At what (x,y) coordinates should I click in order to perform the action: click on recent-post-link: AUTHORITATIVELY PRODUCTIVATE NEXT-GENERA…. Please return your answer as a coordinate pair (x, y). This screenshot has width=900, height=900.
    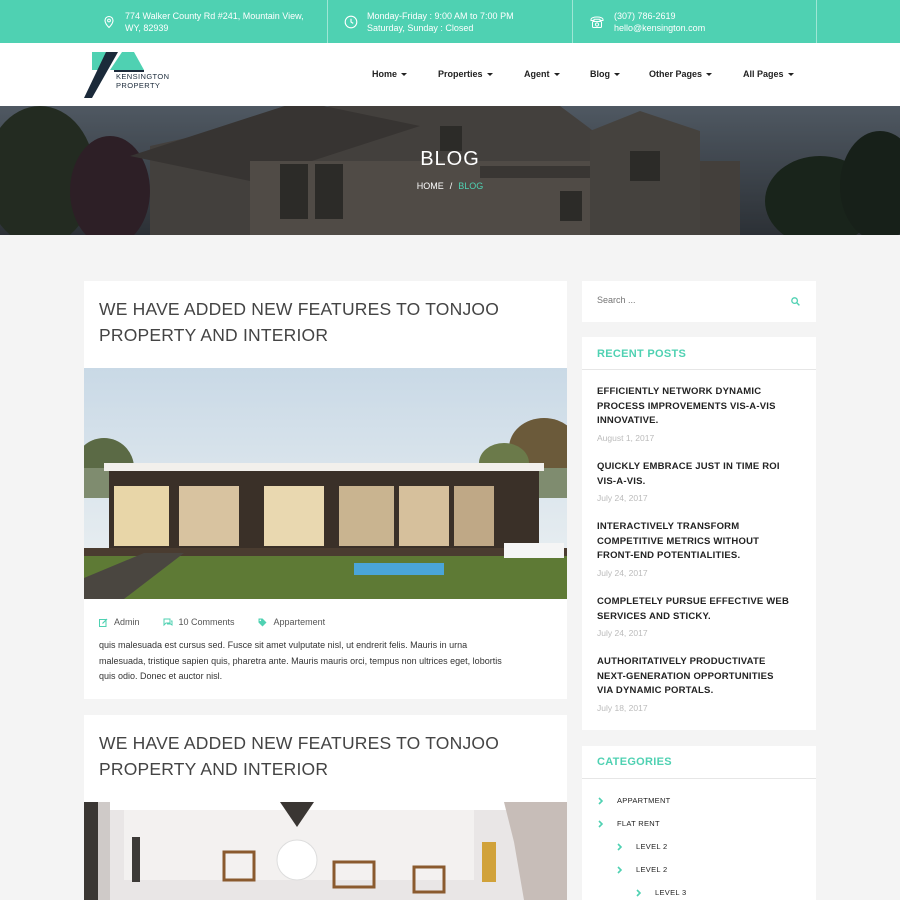
    Looking at the image, I should click on (699, 677).